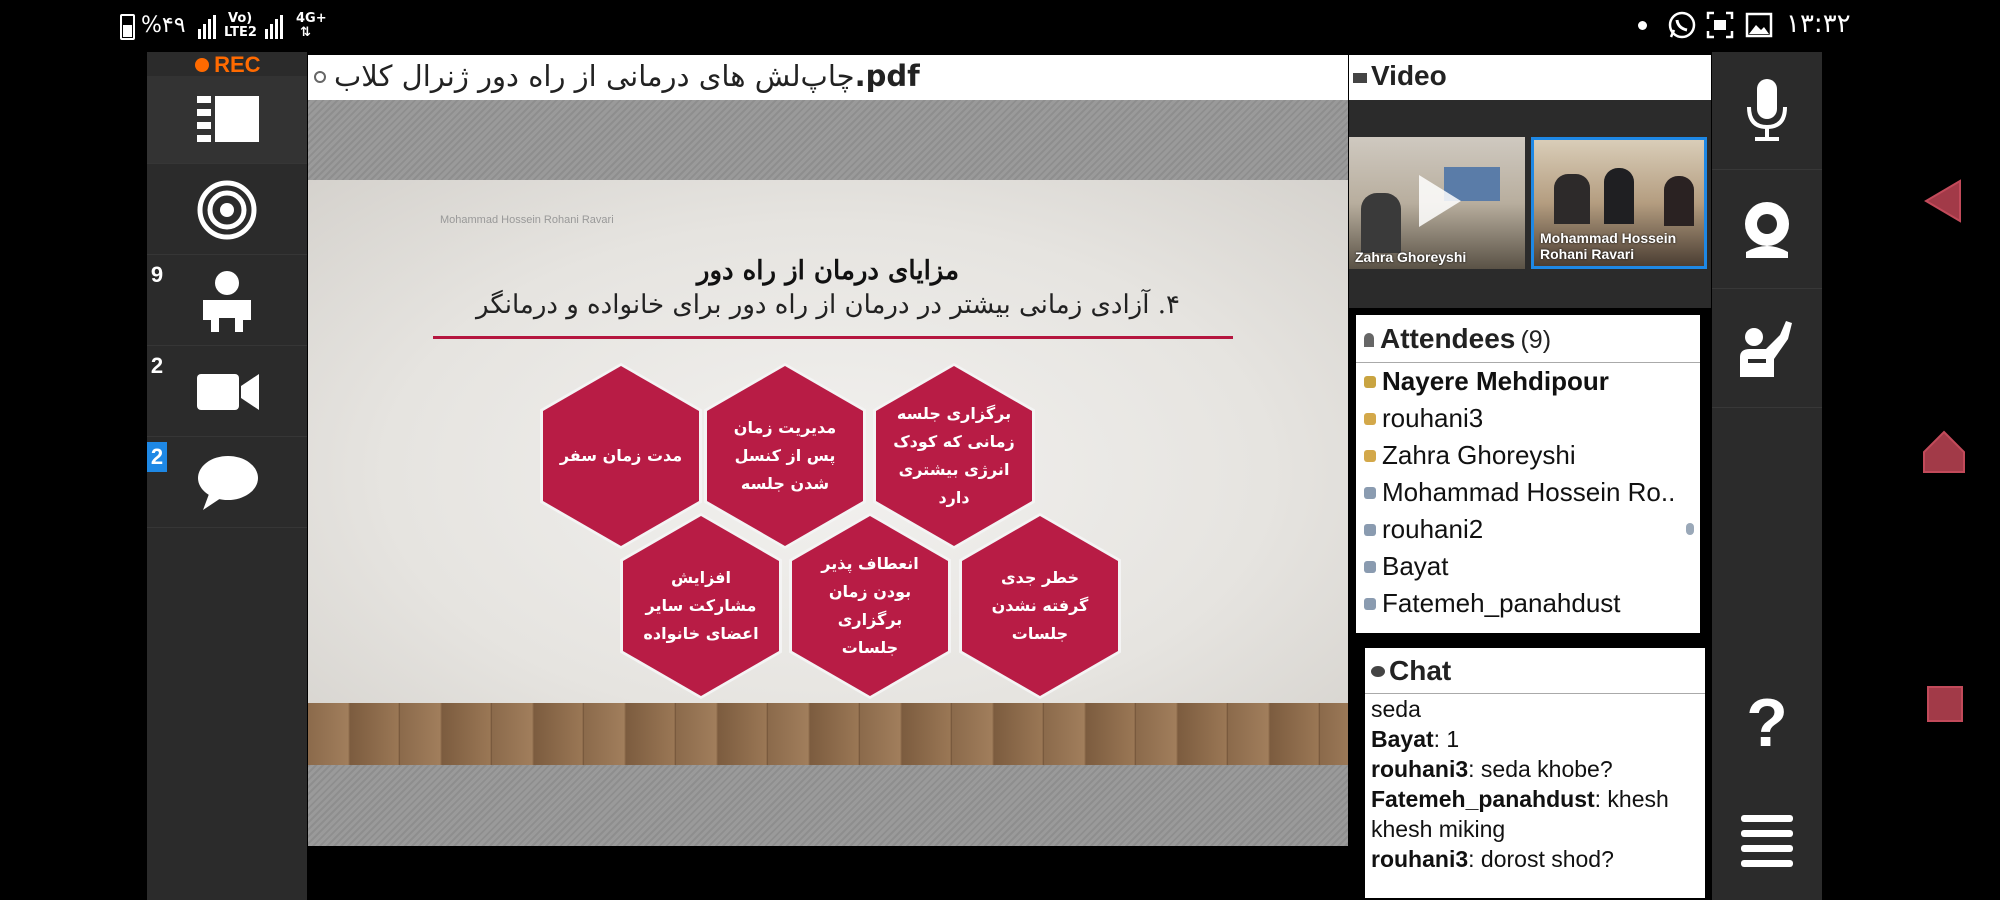  Describe the element at coordinates (1690, 529) in the screenshot. I see `mic-small-icon` at that location.